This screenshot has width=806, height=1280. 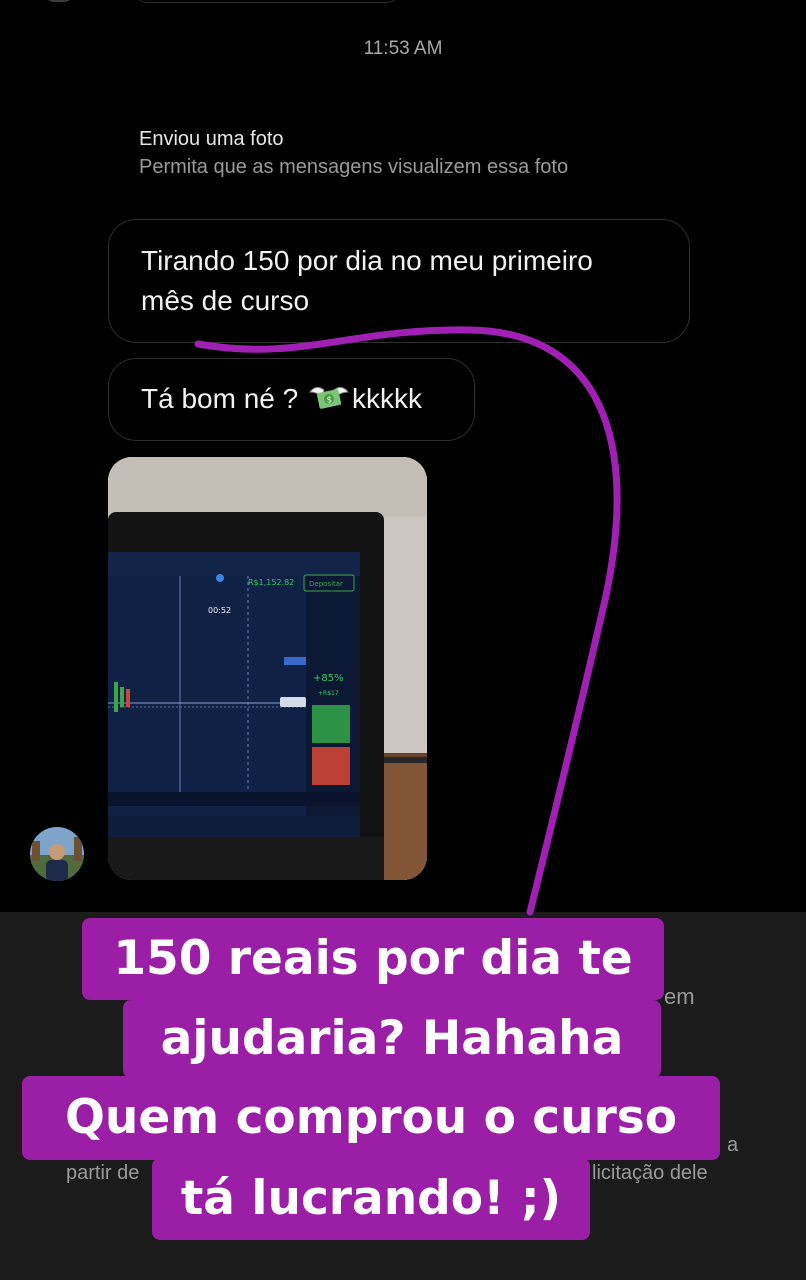 I want to click on laptop-trading-photo: R$1,152.82 Depositar 00:52 +85% +R$17, so click(x=267, y=668).